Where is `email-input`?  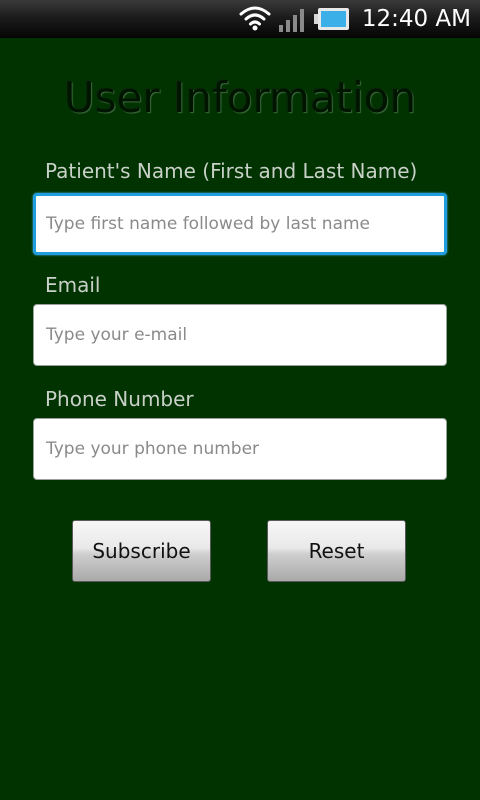 email-input is located at coordinates (240, 335).